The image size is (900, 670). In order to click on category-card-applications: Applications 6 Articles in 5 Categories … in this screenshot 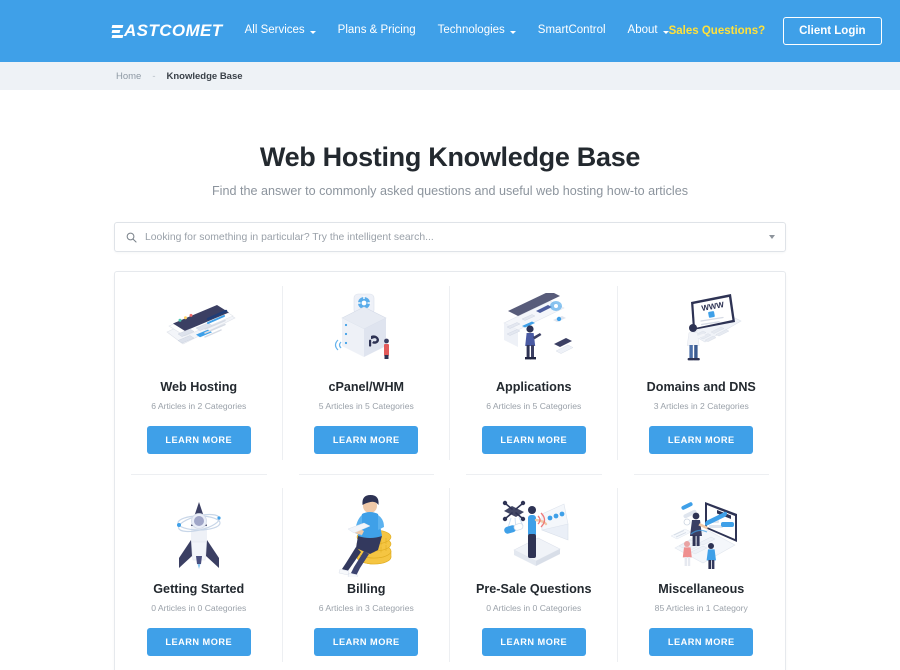, I will do `click(534, 373)`.